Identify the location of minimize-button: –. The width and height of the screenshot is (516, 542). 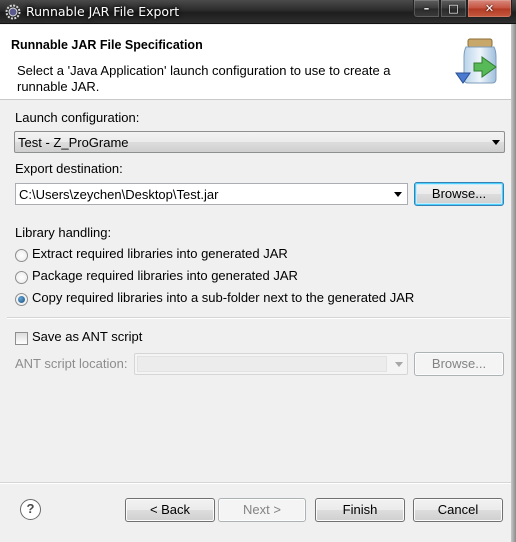
(426, 9).